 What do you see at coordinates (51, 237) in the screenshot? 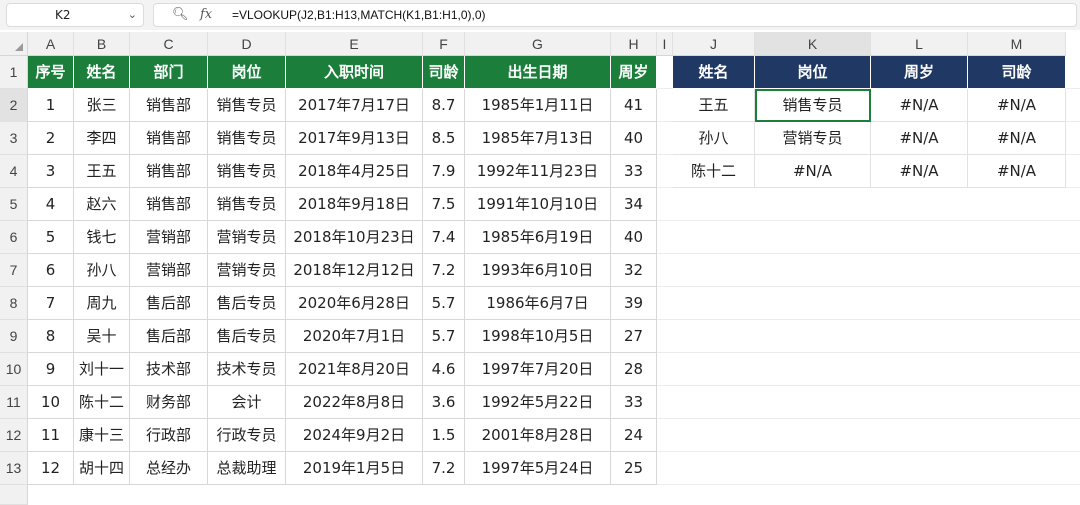
I see `table-cell: 5` at bounding box center [51, 237].